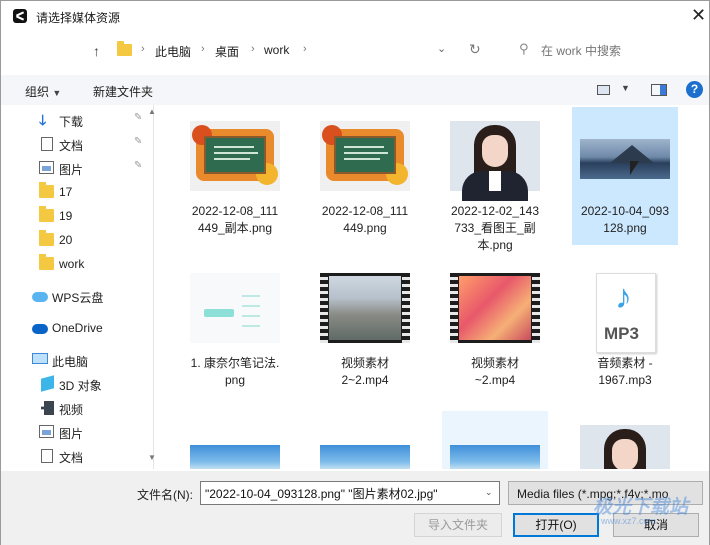  I want to click on help-icon: ?, so click(694, 89).